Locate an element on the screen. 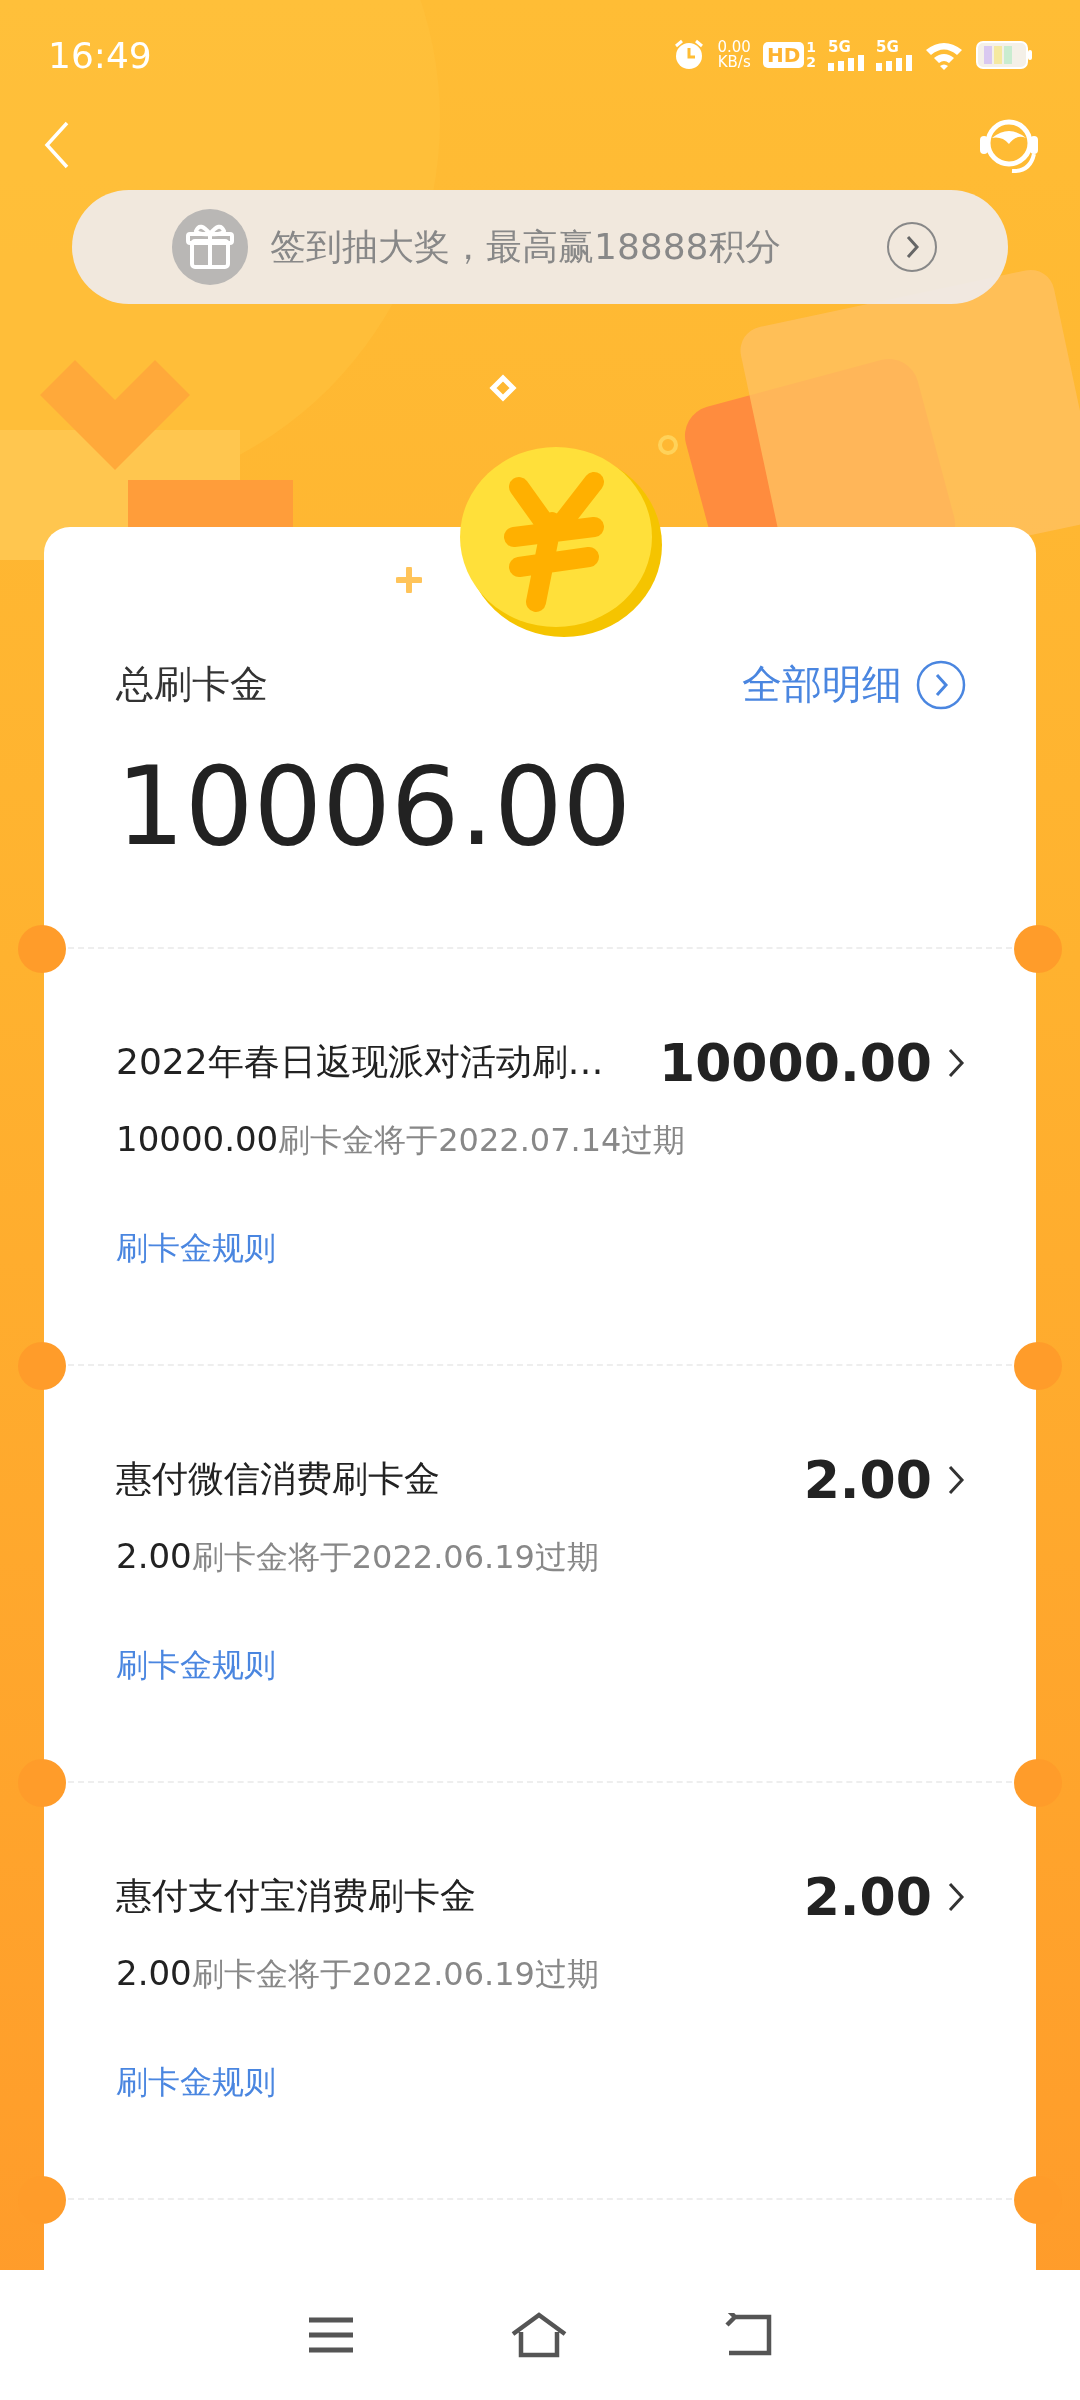 This screenshot has width=1080, height=2400. status-time: 16:49 is located at coordinates (100, 55).